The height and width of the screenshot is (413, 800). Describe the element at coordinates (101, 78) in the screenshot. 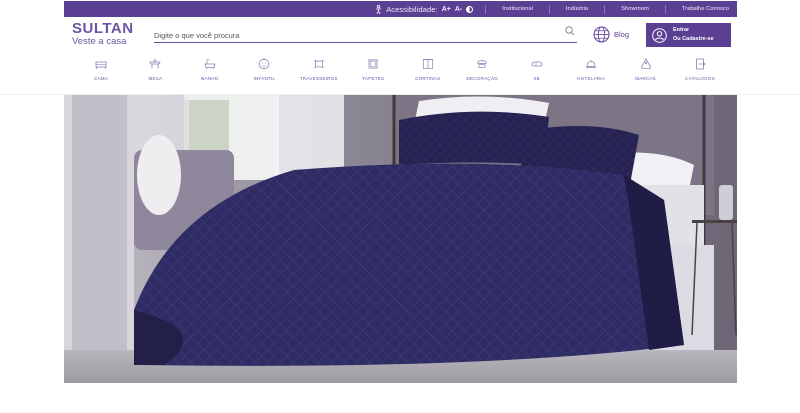

I see `category-label: CAMA` at that location.